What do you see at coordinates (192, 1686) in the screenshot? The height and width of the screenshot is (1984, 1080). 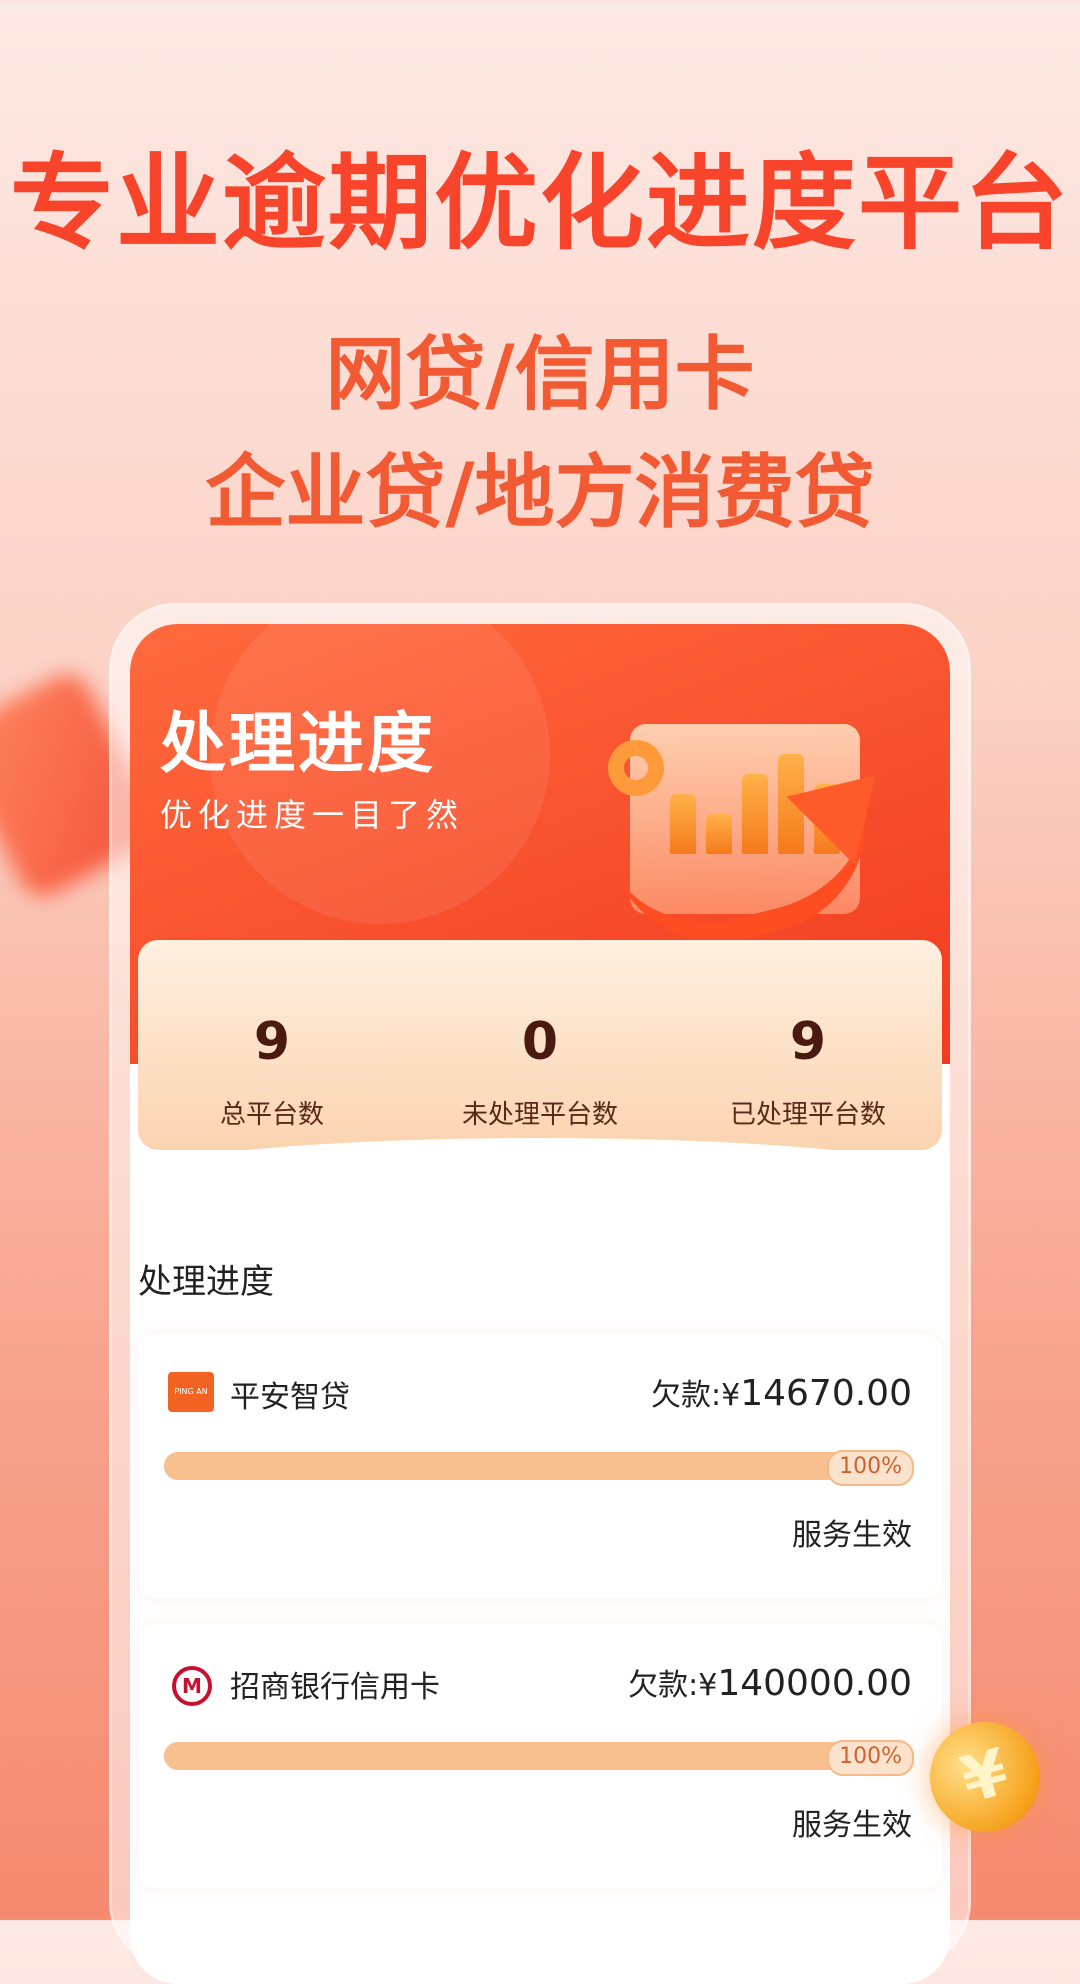 I see `cmb-logo-icon: M` at bounding box center [192, 1686].